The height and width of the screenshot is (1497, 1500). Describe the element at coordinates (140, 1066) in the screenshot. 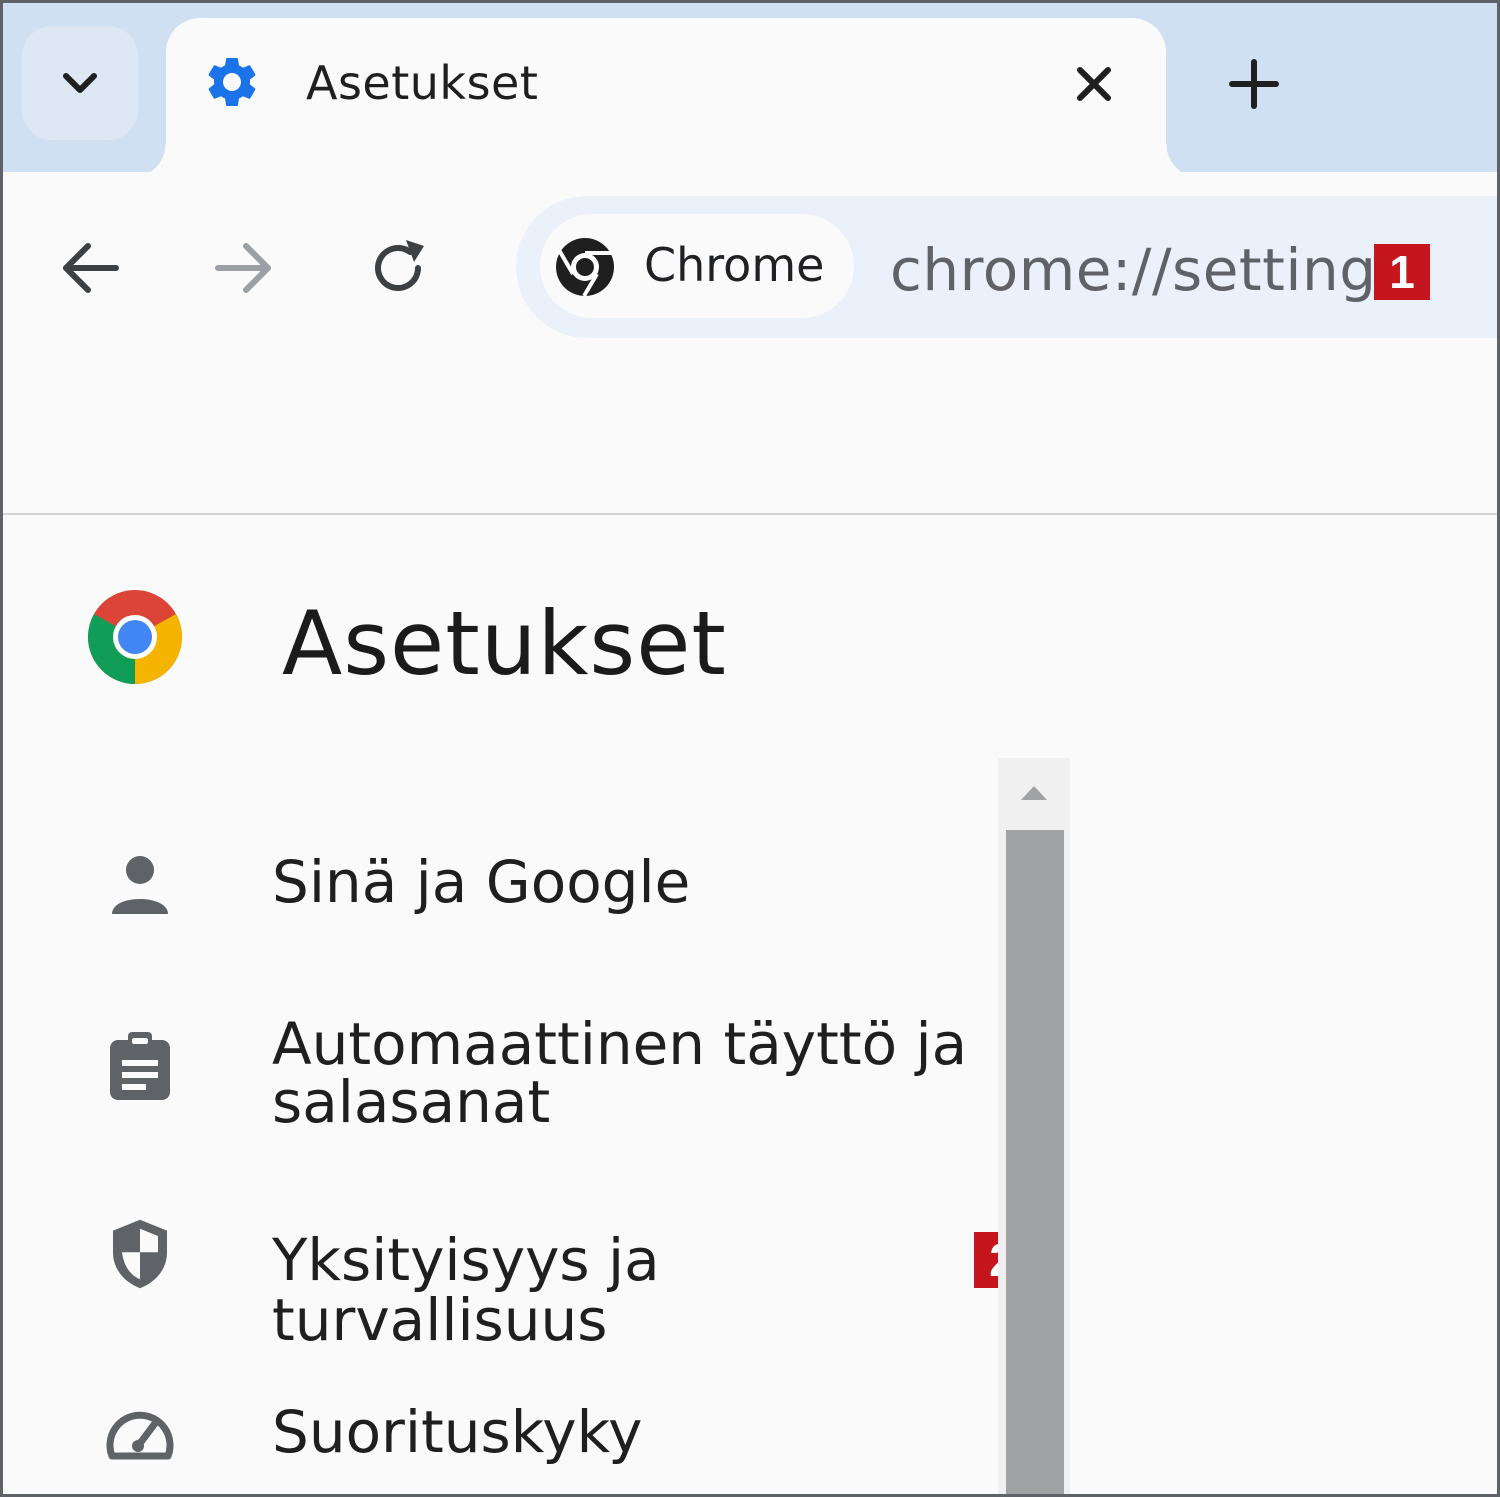

I see `clipboard-icon` at that location.